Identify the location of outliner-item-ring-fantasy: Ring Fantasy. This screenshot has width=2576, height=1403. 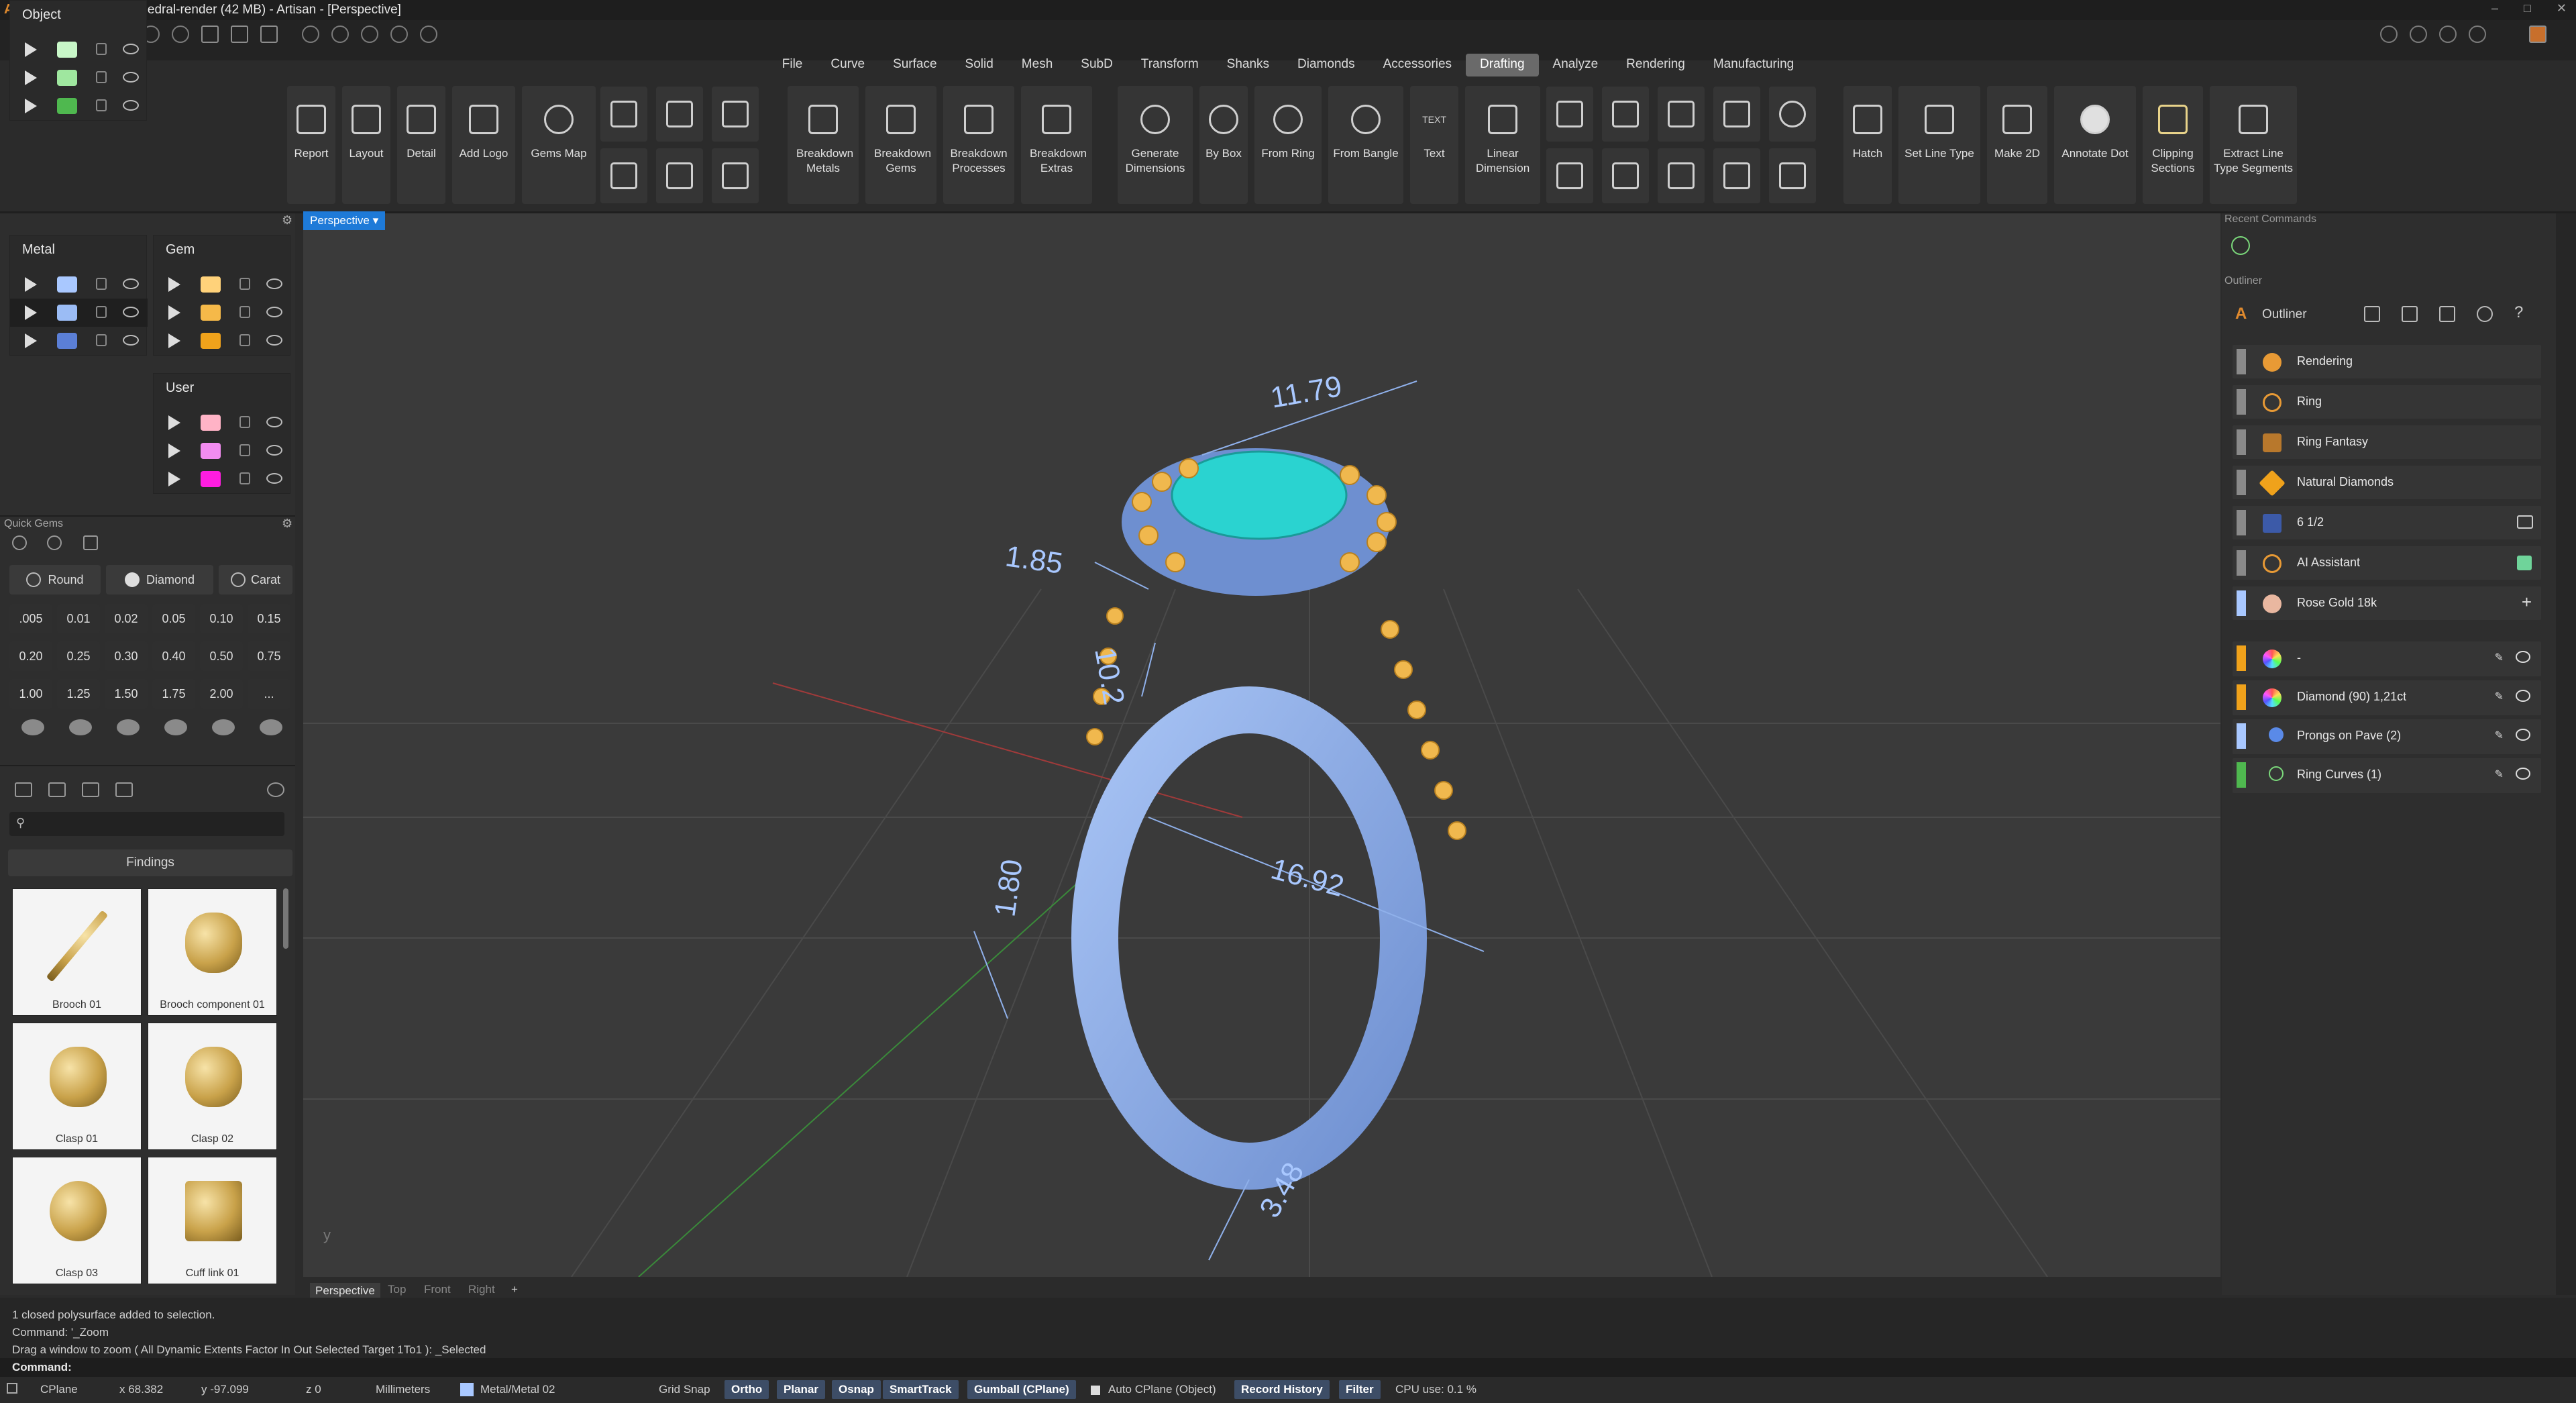
(2387, 442).